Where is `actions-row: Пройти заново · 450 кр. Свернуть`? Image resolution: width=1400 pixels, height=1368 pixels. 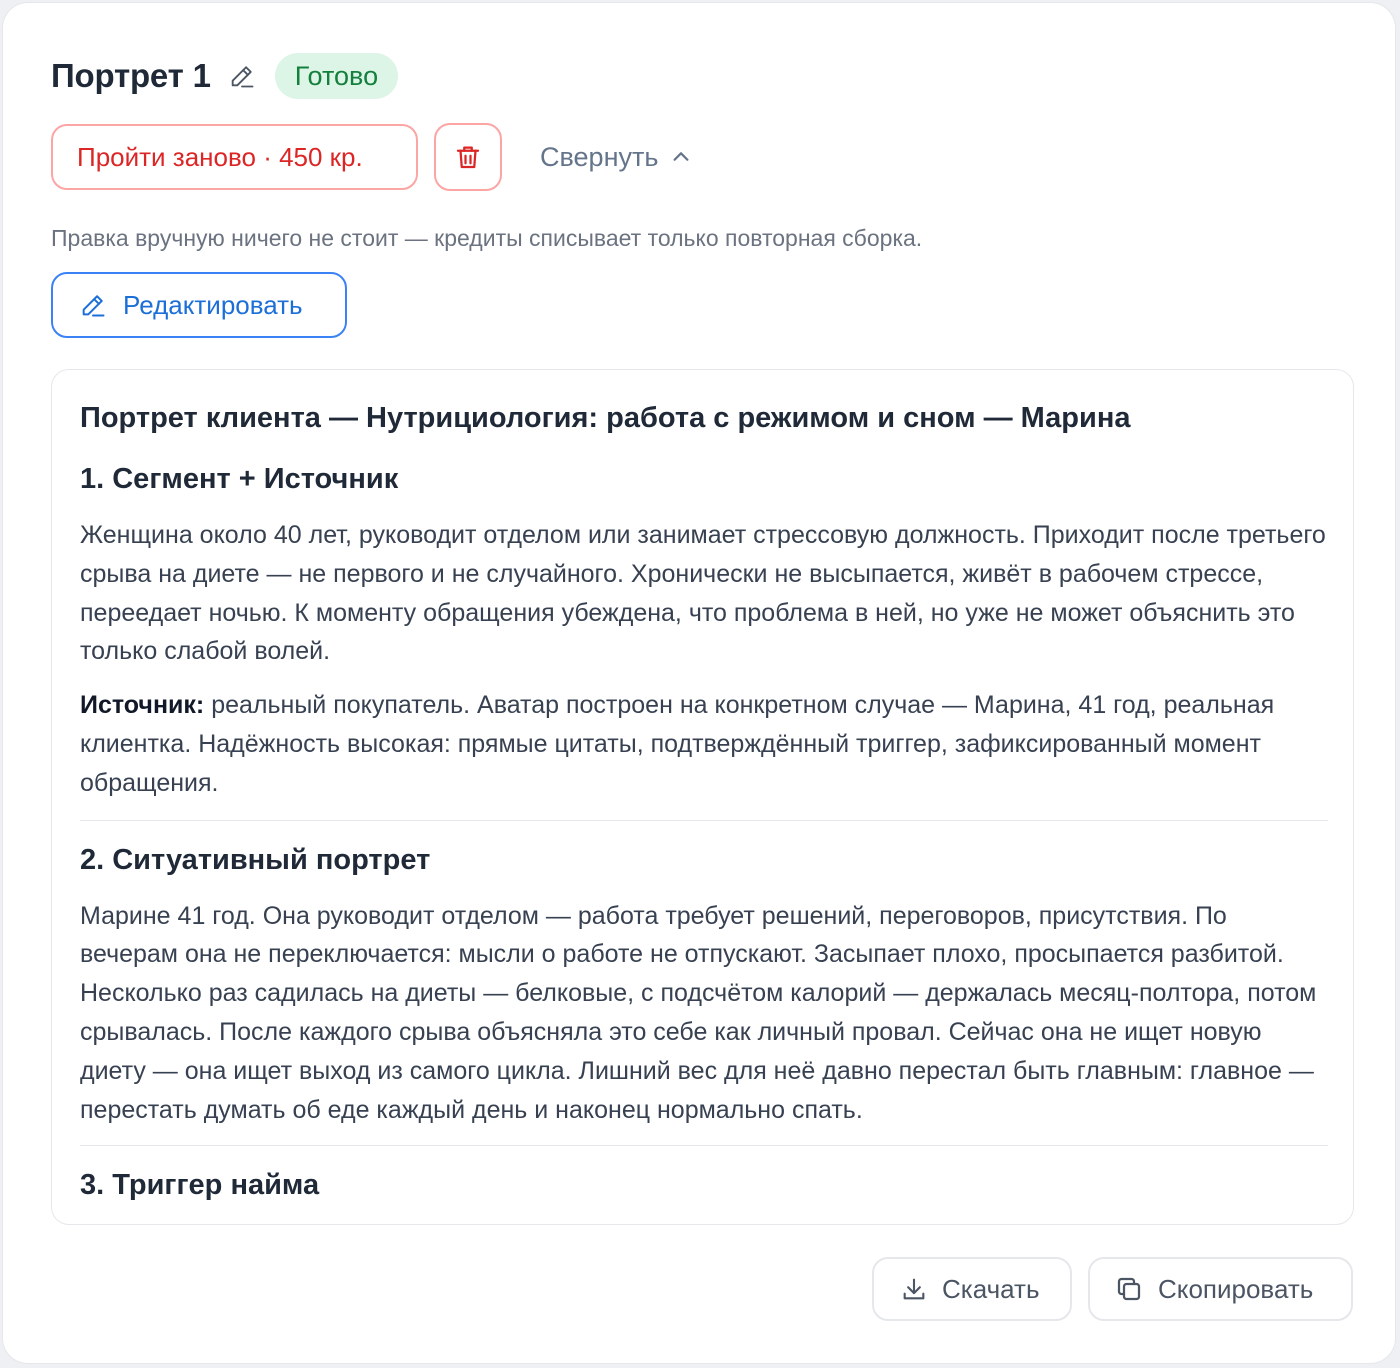 actions-row: Пройти заново · 450 кр. Свернуть is located at coordinates (371, 157).